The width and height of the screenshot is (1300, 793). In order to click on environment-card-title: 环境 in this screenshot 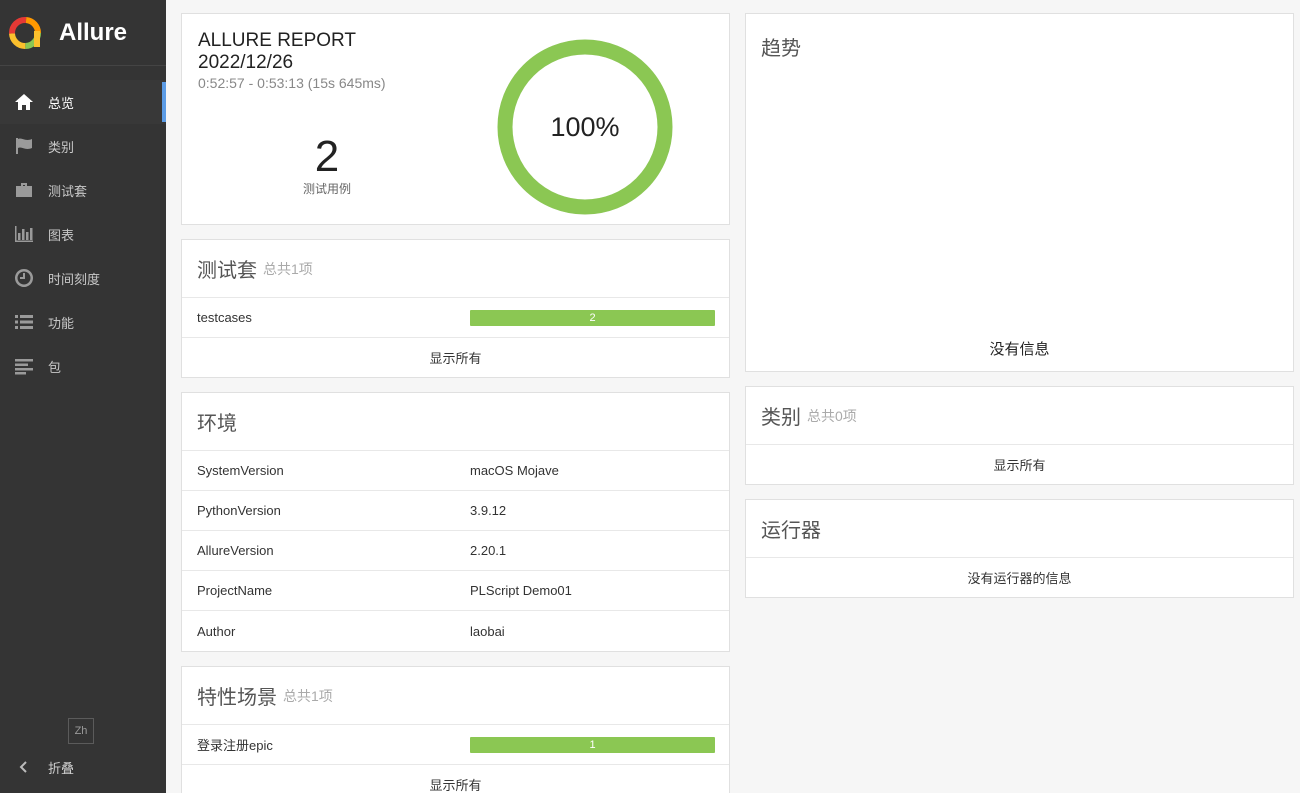, I will do `click(455, 422)`.